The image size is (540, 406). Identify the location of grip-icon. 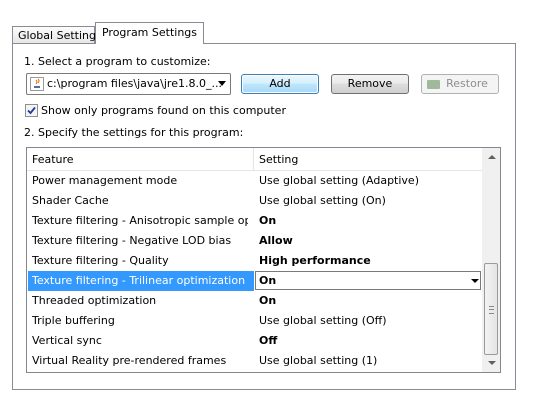
(491, 310).